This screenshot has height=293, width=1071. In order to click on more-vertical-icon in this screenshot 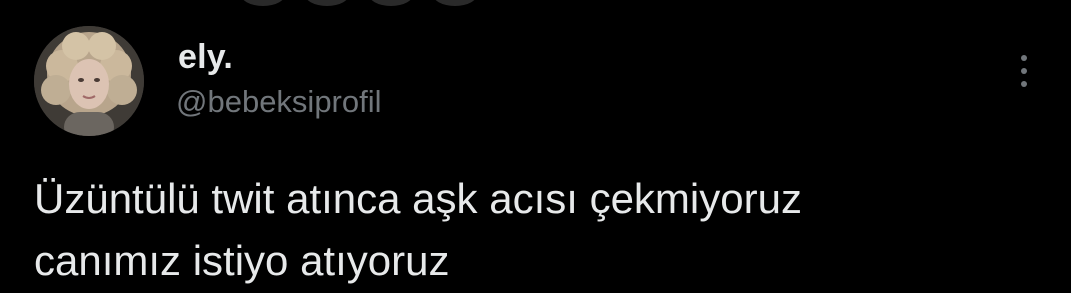, I will do `click(1024, 71)`.